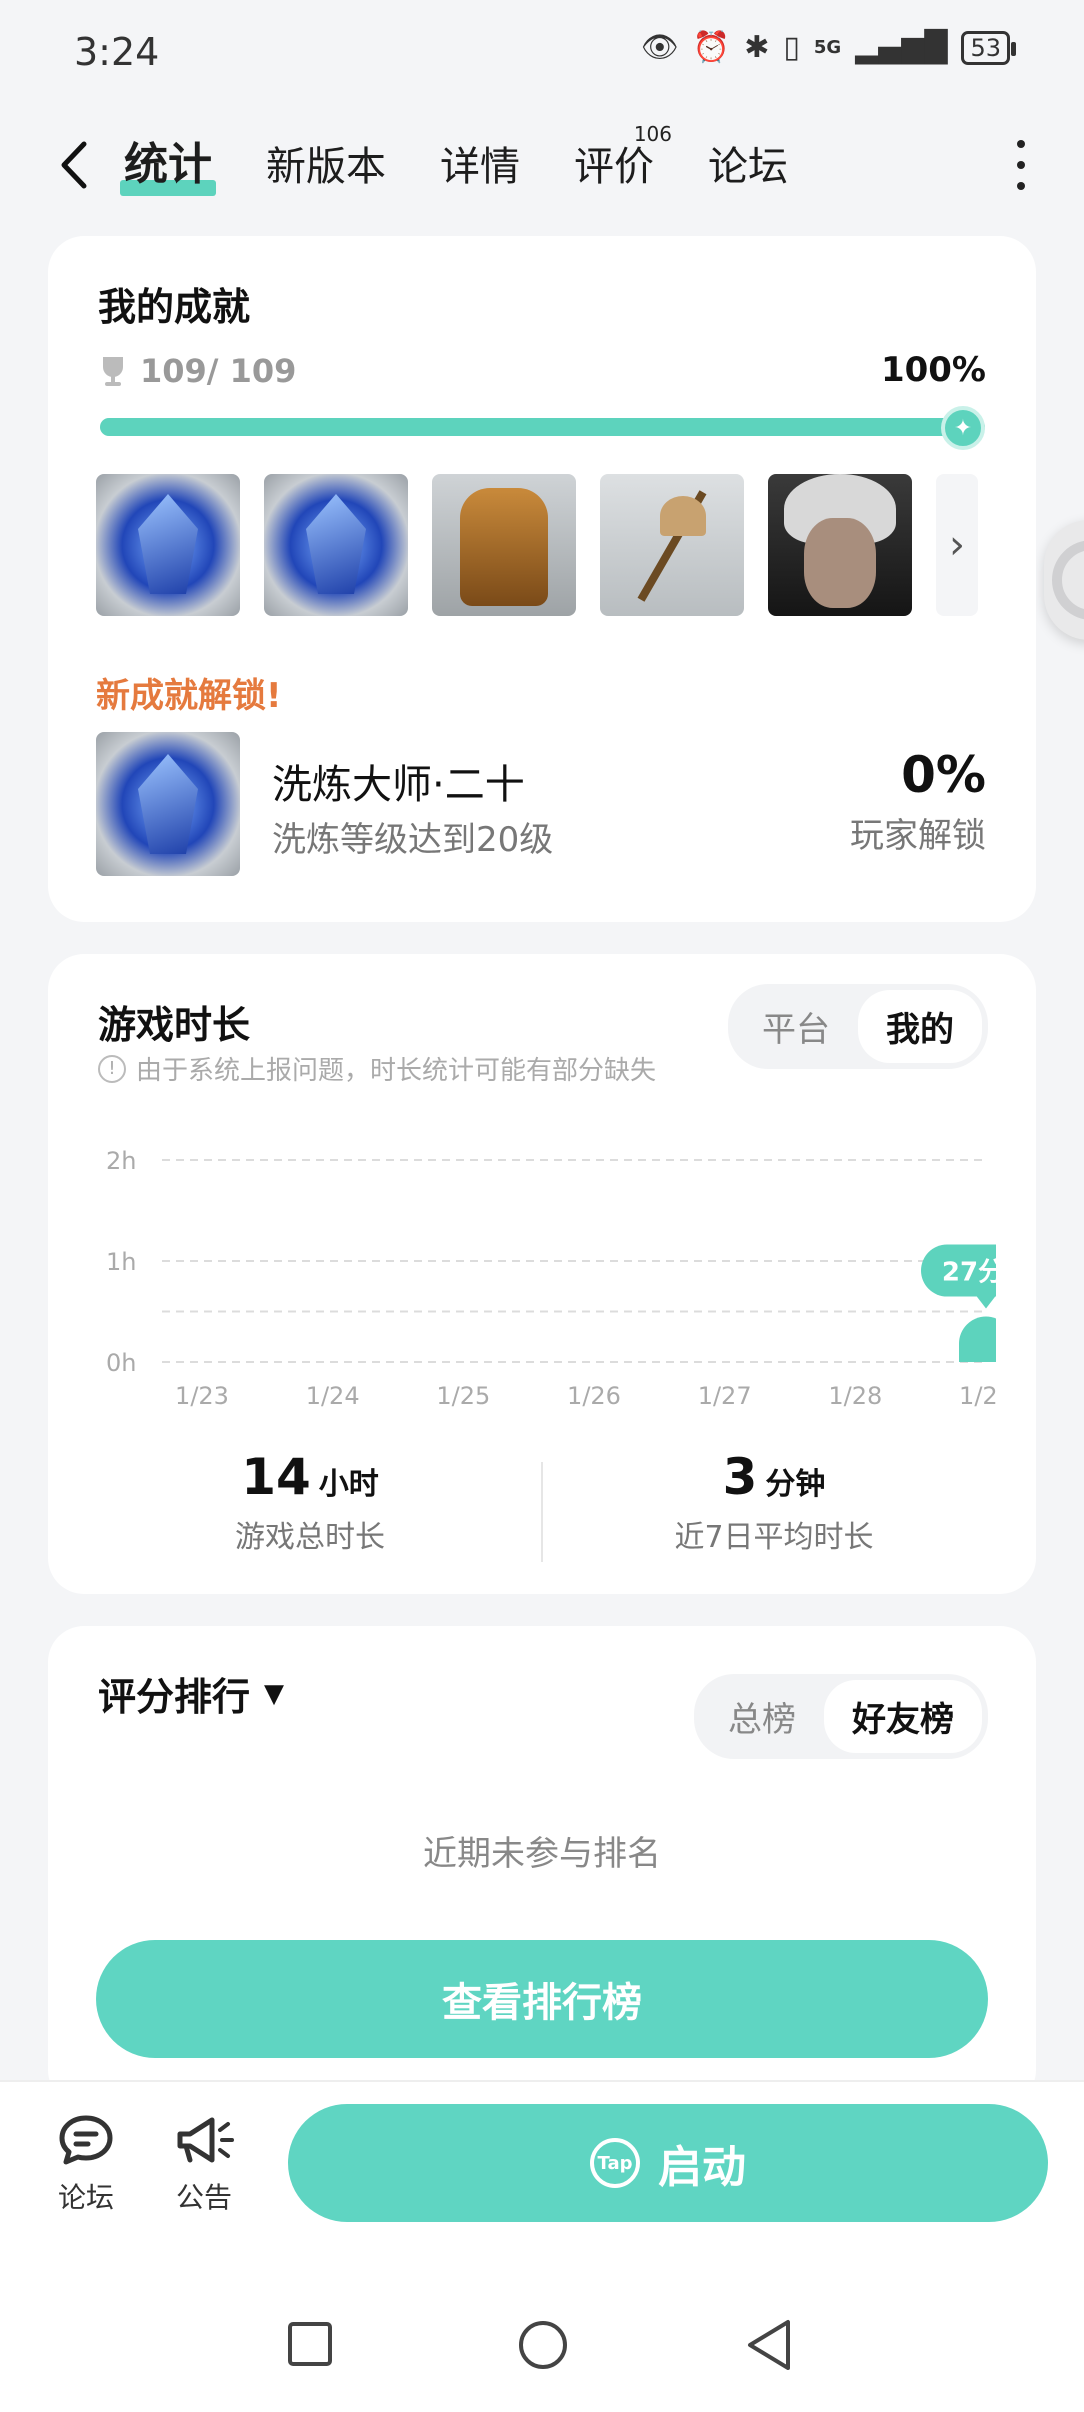 The height and width of the screenshot is (2412, 1084). Describe the element at coordinates (121, 1161) in the screenshot. I see `y-tick-label: 2h` at that location.